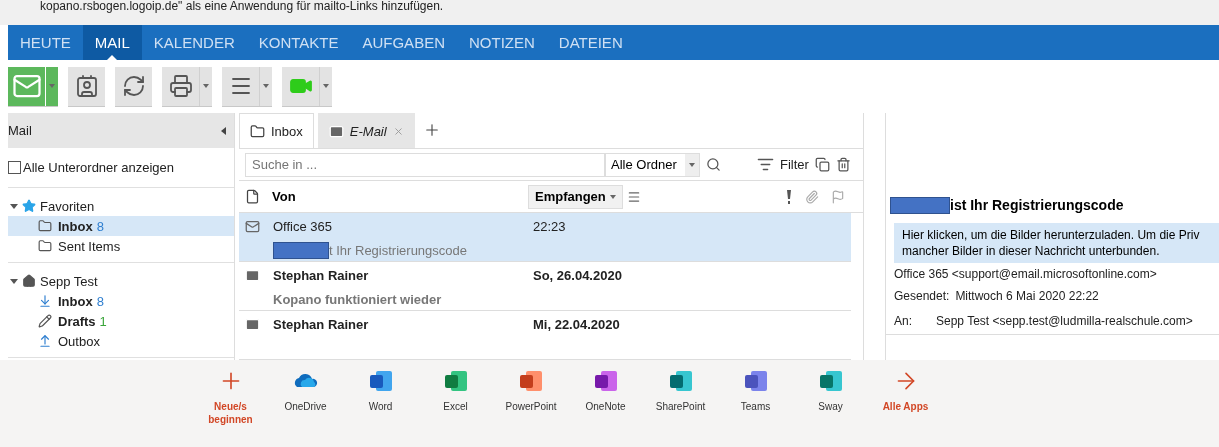 This screenshot has height=447, width=1219. What do you see at coordinates (577, 324) in the screenshot?
I see `email-date: Mi, 22.04.2020` at bounding box center [577, 324].